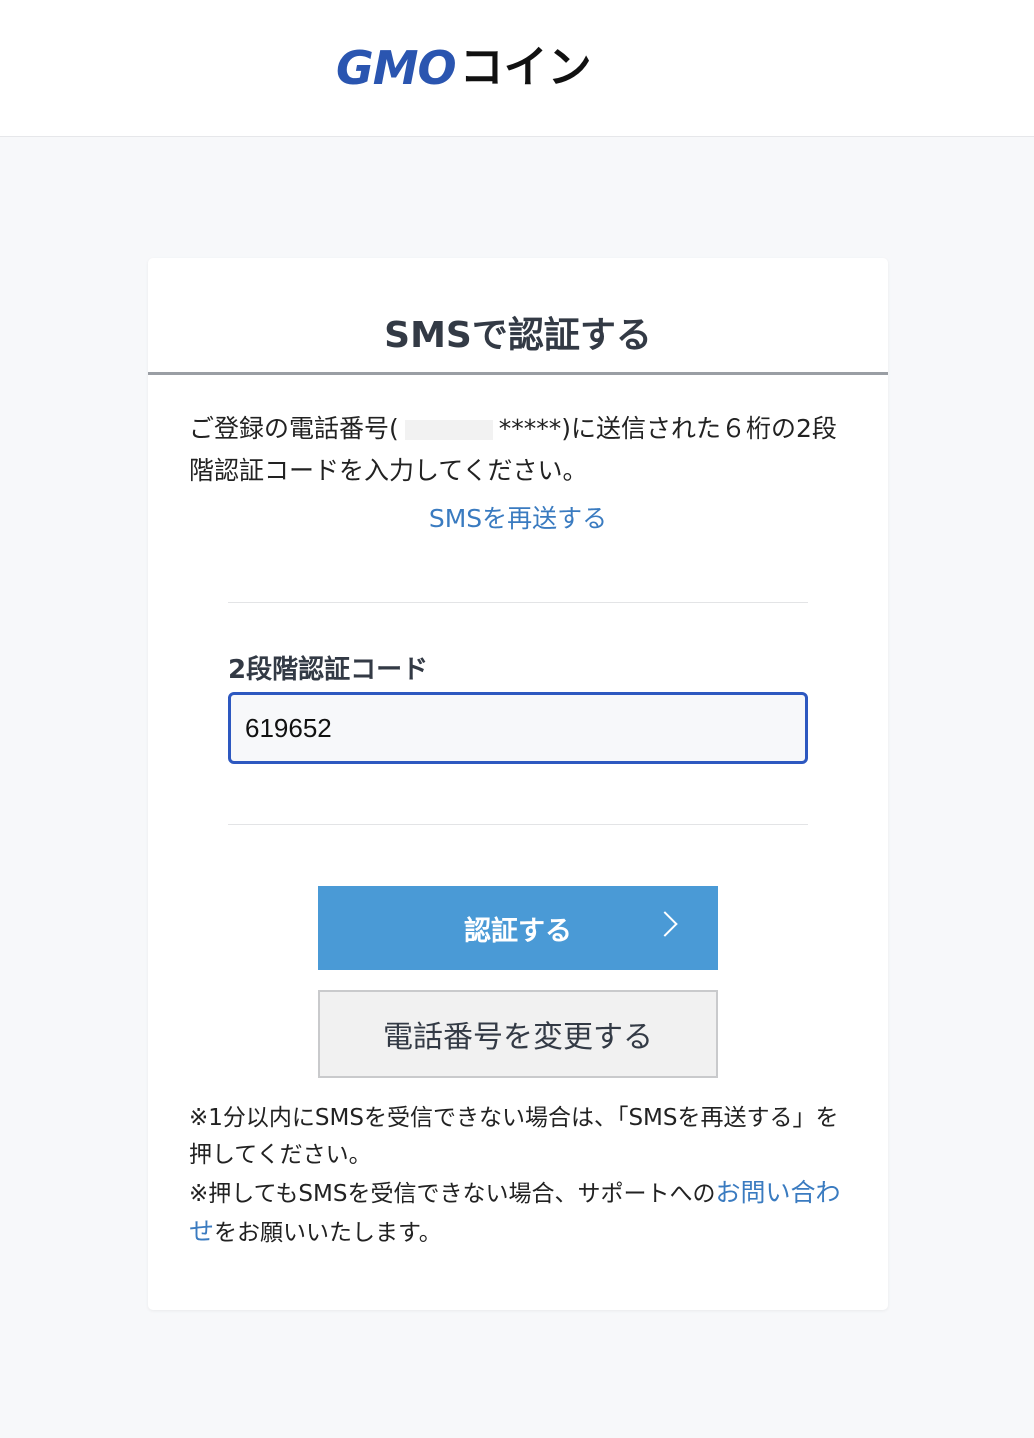 This screenshot has width=1034, height=1438. I want to click on site-header: GMO コイン, so click(517, 68).